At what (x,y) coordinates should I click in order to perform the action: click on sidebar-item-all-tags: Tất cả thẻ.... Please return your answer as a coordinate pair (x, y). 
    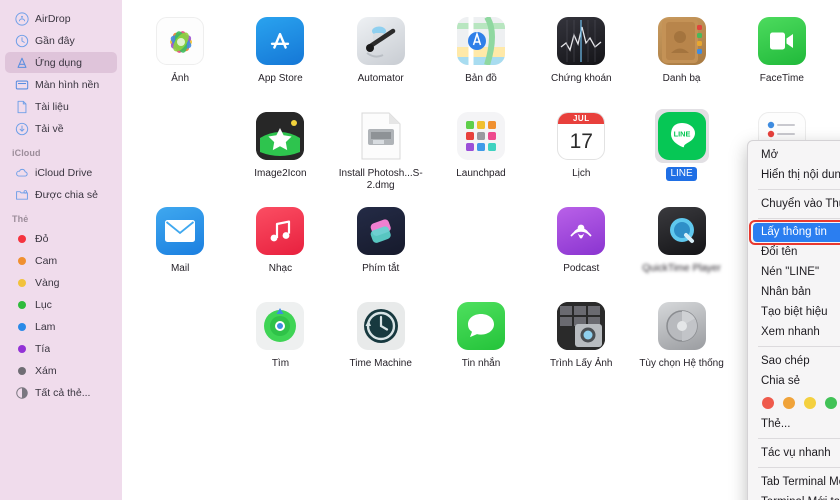
    Looking at the image, I should click on (61, 392).